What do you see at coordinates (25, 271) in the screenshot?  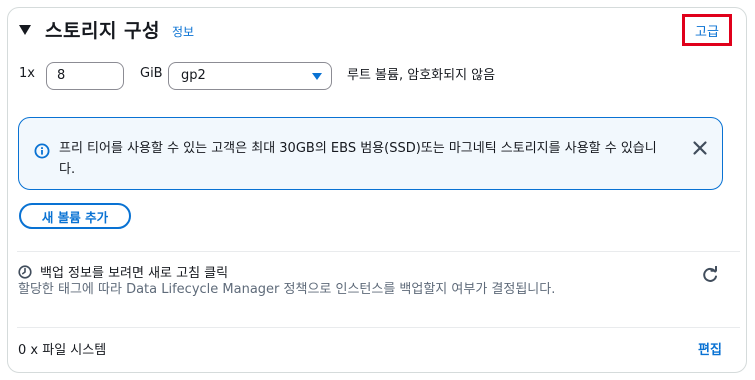 I see `clock-icon` at bounding box center [25, 271].